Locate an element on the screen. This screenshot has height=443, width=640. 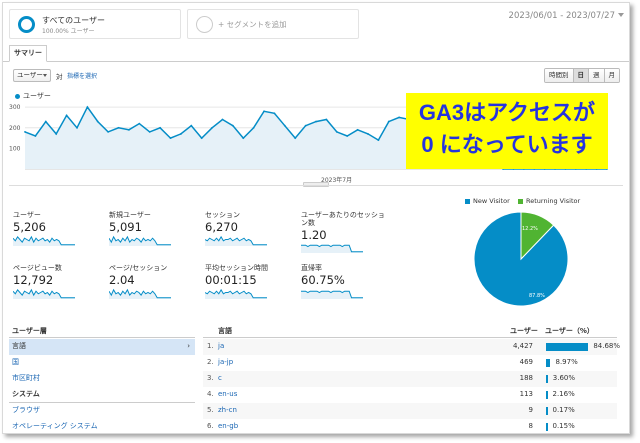
metric-label: 新規ユーザー is located at coordinates (130, 215).